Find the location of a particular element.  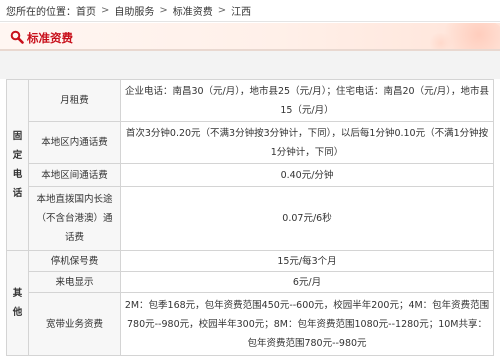

table-top-spacer is located at coordinates (250, 65).